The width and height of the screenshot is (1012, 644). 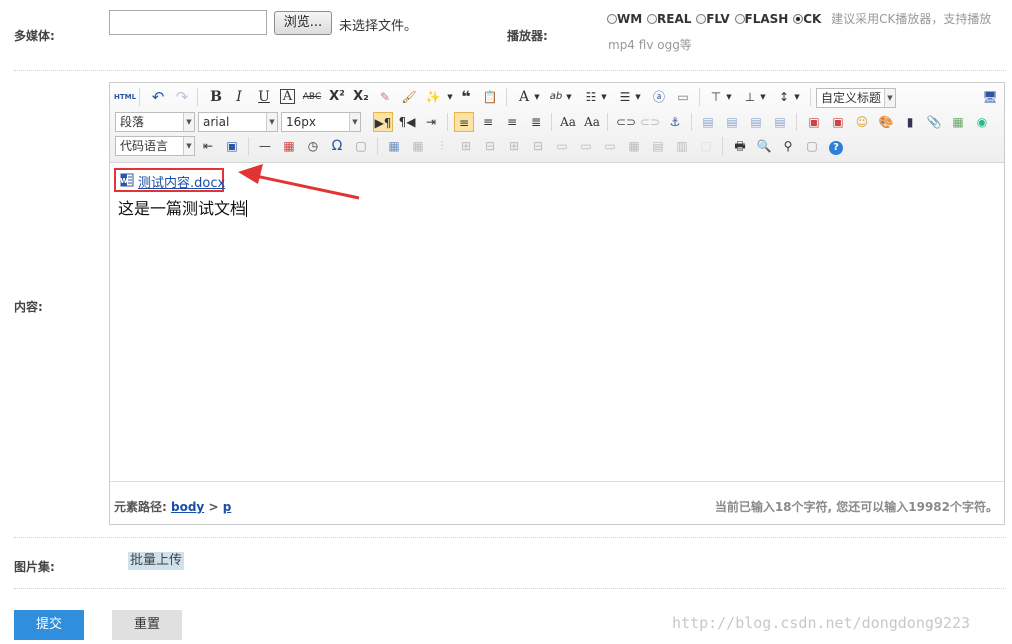 What do you see at coordinates (490, 146) in the screenshot?
I see `delete-row-icon: ⊟` at bounding box center [490, 146].